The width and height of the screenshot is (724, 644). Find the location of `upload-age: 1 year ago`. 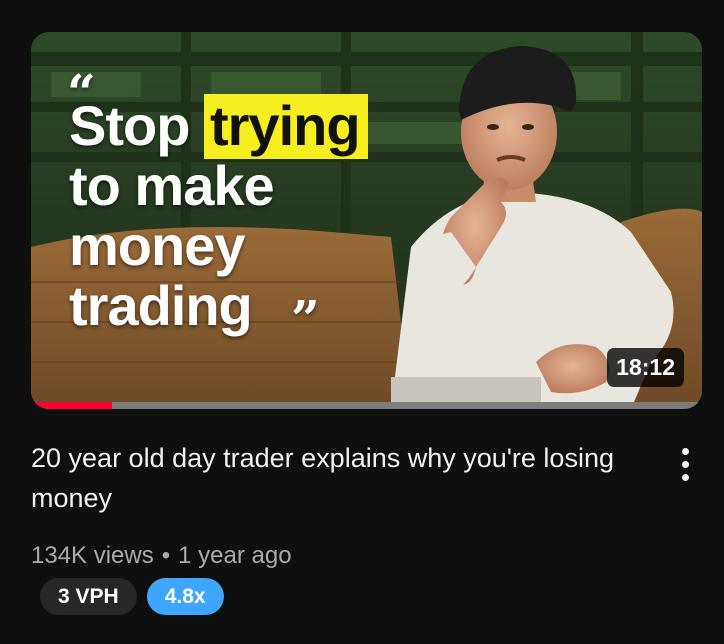

upload-age: 1 year ago is located at coordinates (235, 555).